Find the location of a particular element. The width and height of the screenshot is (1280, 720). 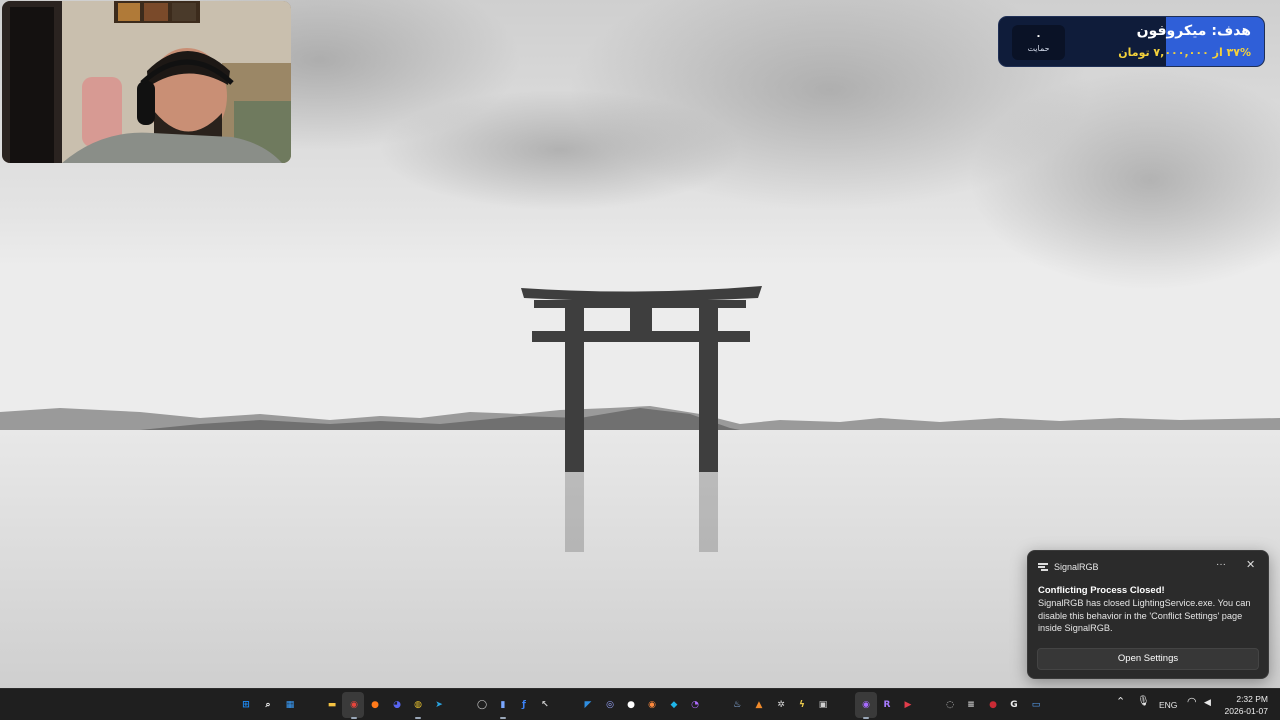

obs-icon: ◉ is located at coordinates (866, 708).